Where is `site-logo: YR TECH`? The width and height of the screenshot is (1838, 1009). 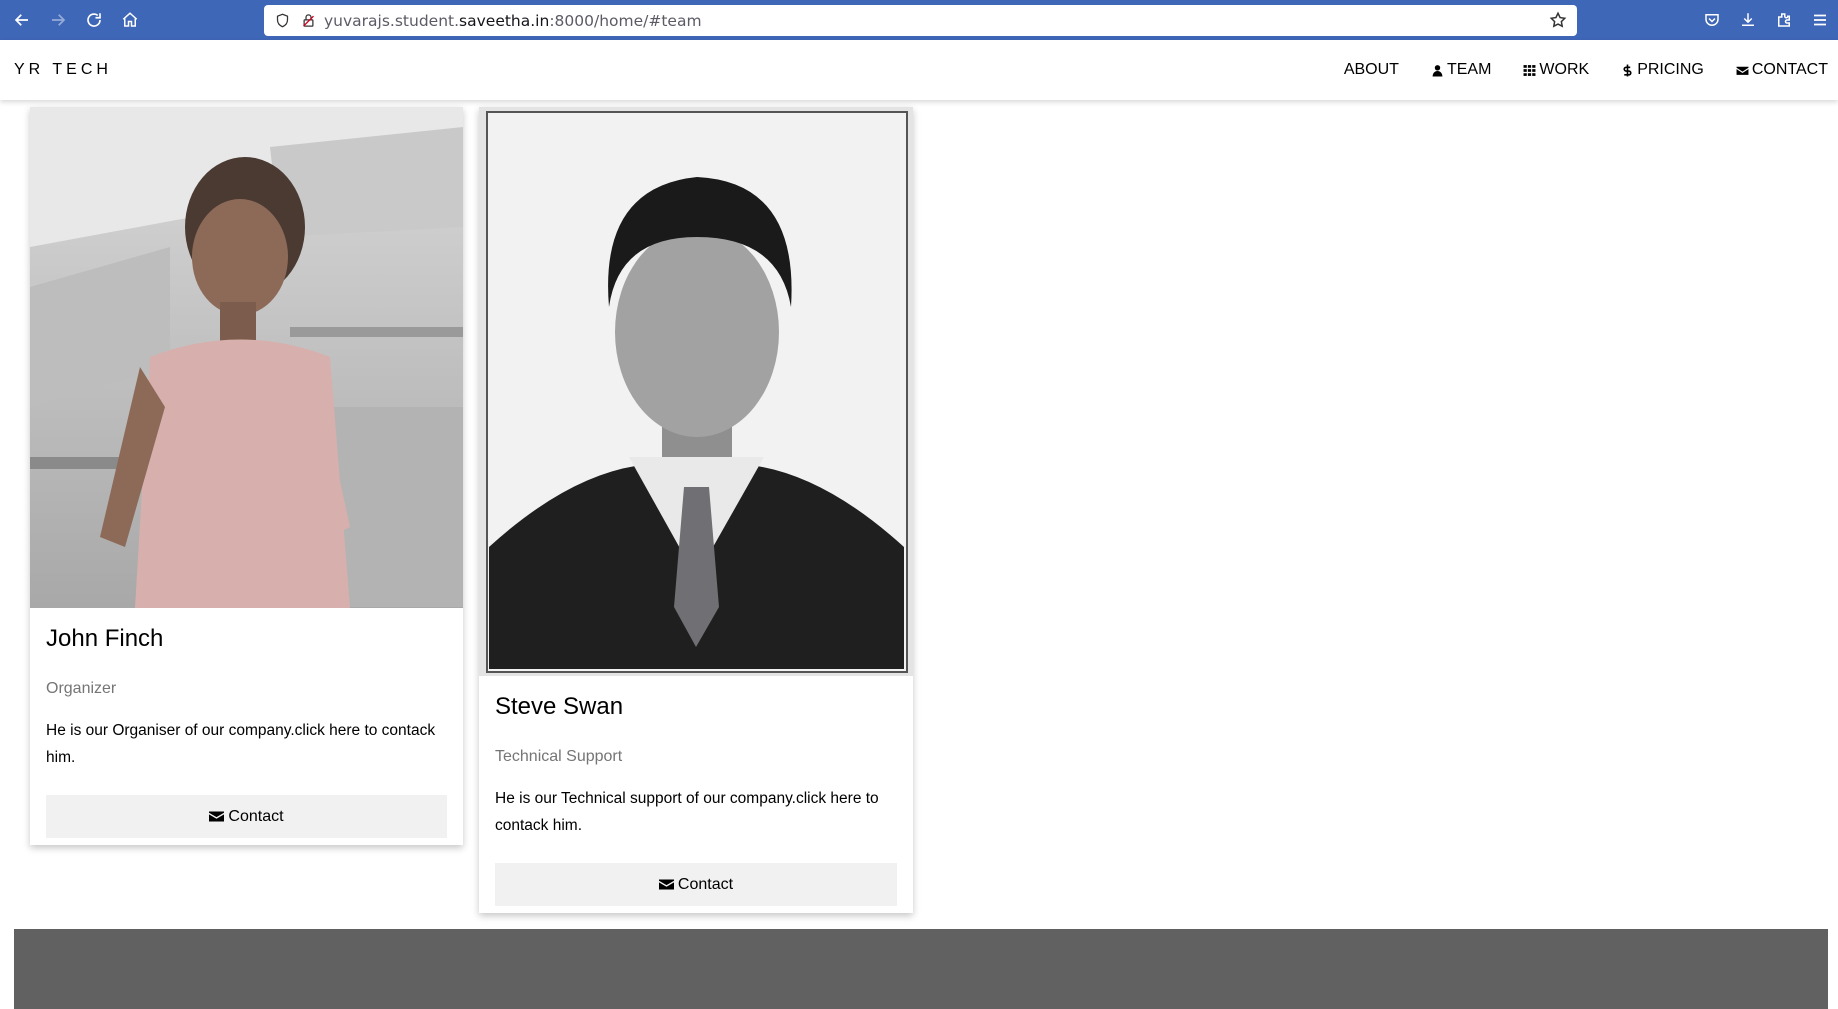
site-logo: YR TECH is located at coordinates (63, 70).